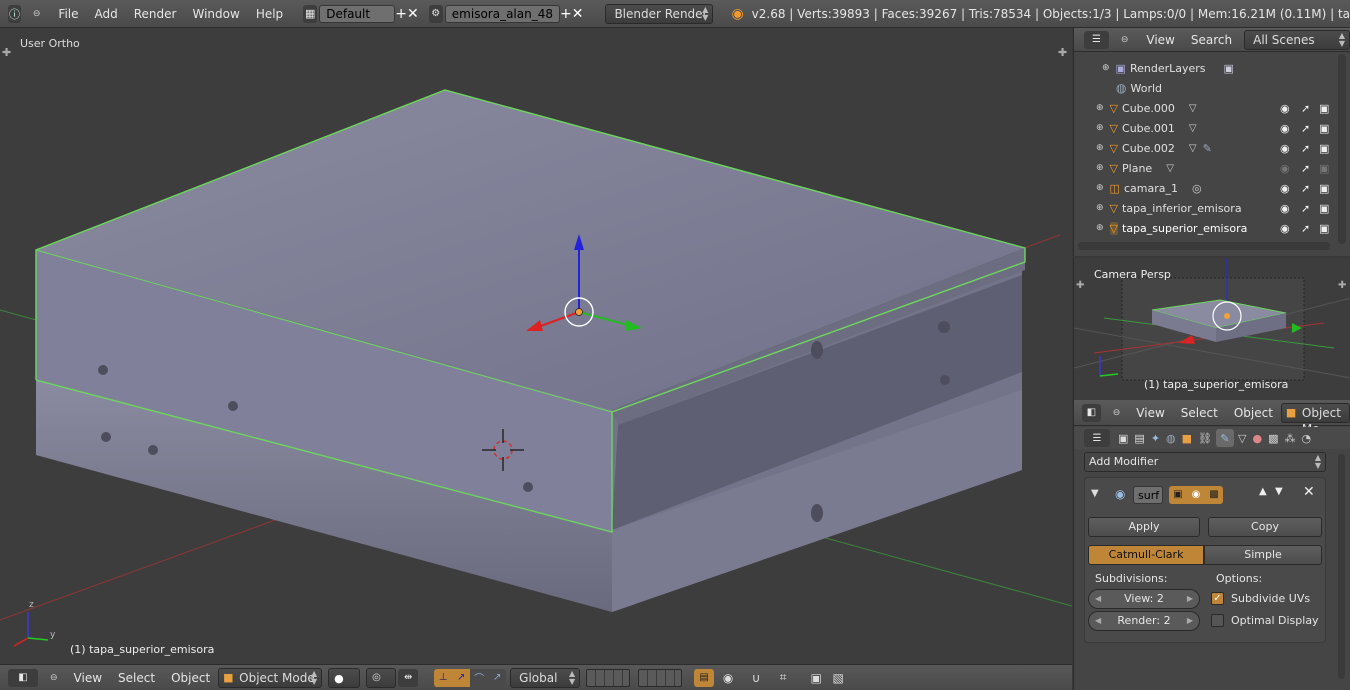  I want to click on world-tab-icon: ◍, so click(1171, 438).